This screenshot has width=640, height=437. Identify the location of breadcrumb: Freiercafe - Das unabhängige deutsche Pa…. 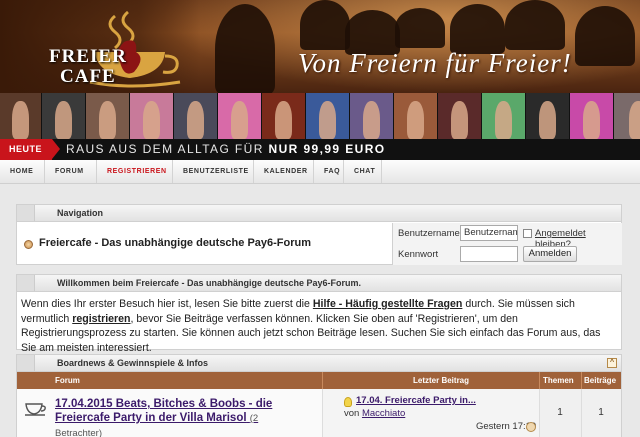
(204, 244).